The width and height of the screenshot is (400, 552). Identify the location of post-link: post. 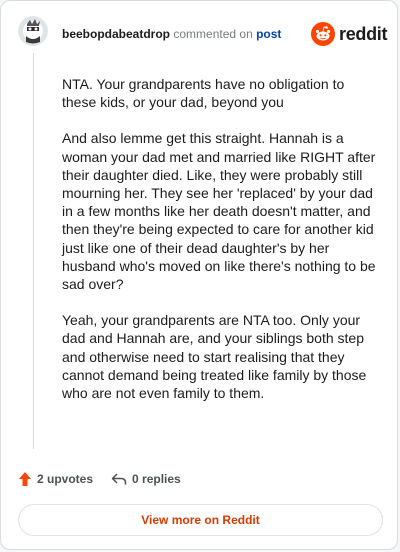
(268, 34).